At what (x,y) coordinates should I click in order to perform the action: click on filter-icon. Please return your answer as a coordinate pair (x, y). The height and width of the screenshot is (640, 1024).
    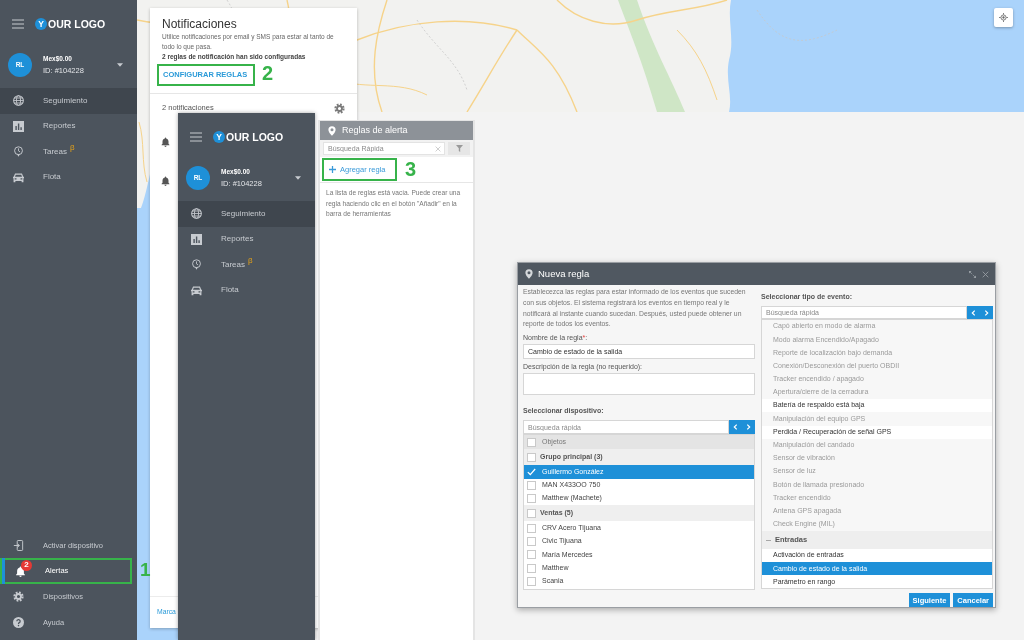
    Looking at the image, I should click on (459, 148).